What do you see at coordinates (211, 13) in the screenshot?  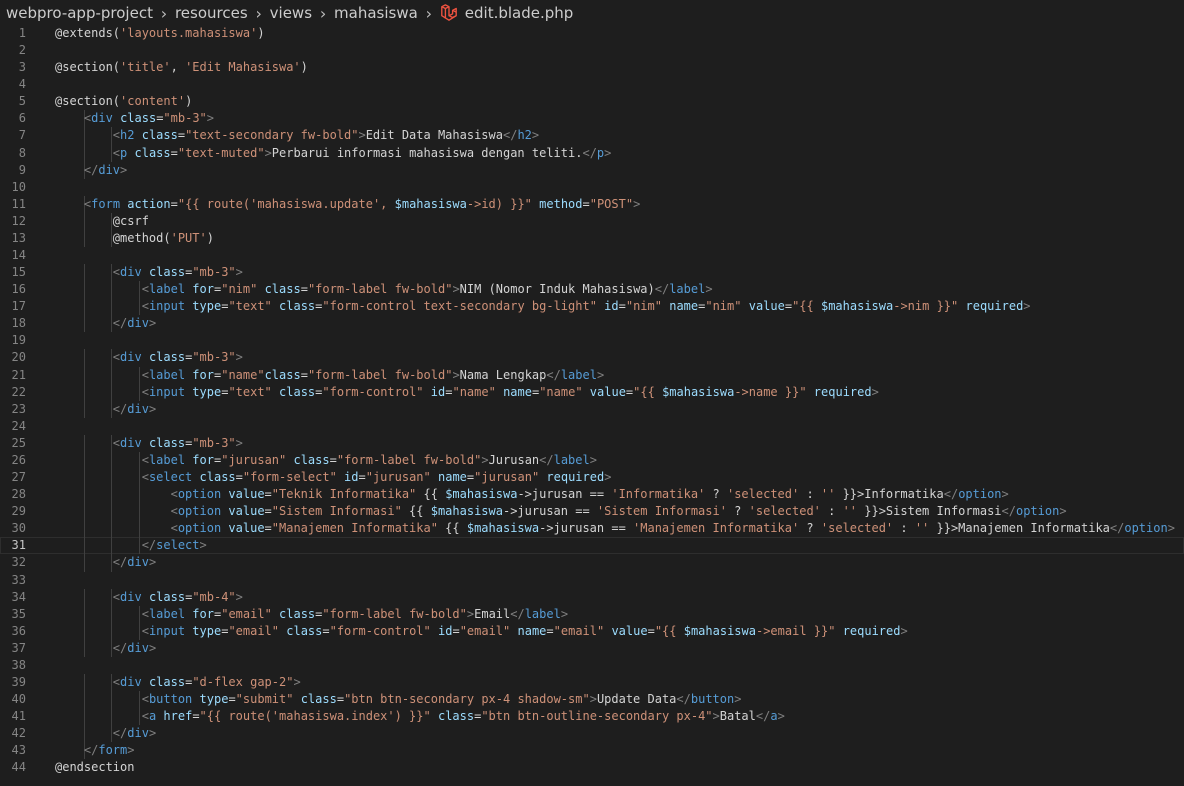 I see `breadcrumb-resources: resources` at bounding box center [211, 13].